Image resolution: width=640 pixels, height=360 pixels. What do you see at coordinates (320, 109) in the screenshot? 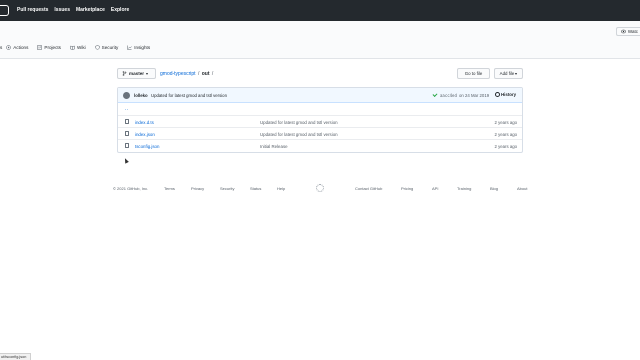
I see `parent-dir-row: ..` at bounding box center [320, 109].